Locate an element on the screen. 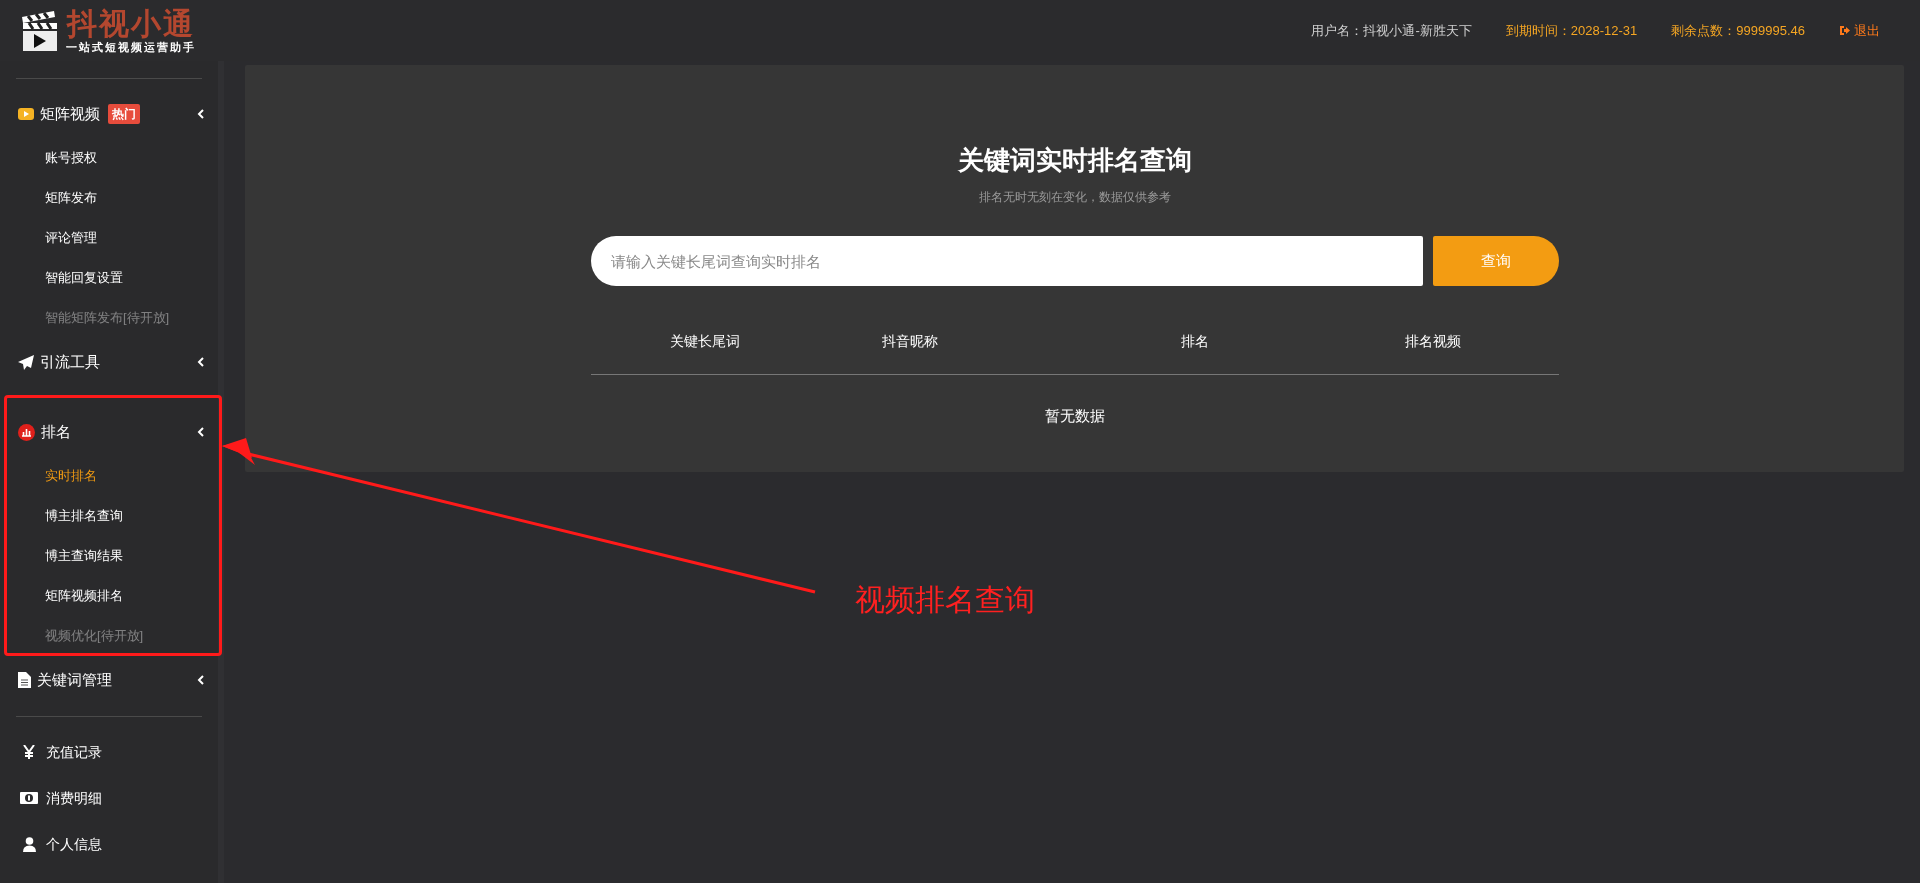 The image size is (1920, 883). menu-group: 排名 is located at coordinates (109, 432).